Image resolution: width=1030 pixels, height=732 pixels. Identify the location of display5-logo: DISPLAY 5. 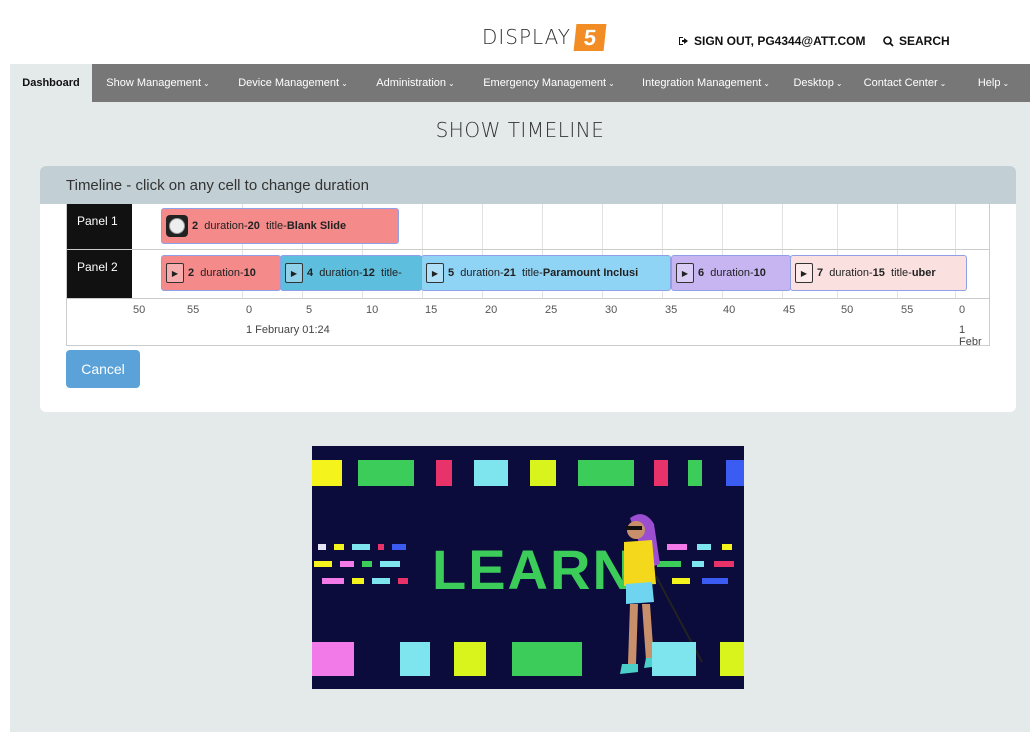
(544, 37).